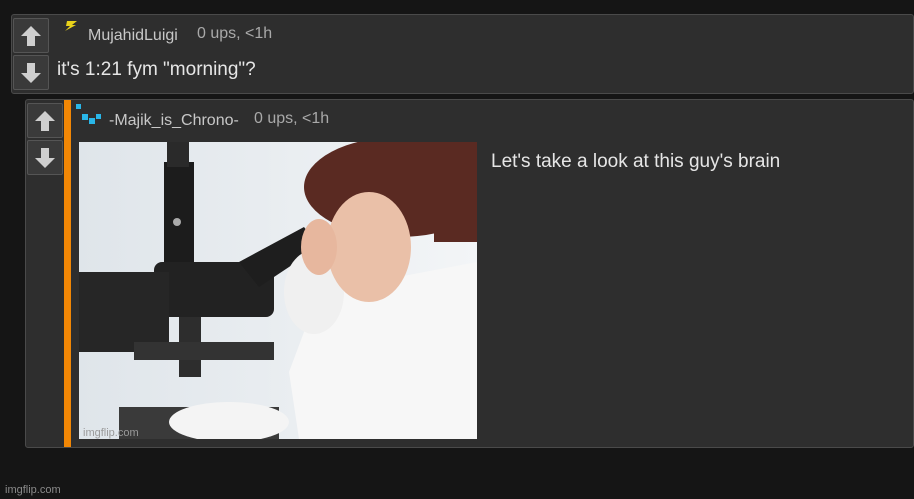 Image resolution: width=914 pixels, height=499 pixels. Describe the element at coordinates (636, 161) in the screenshot. I see `comment-text: Let's take a look at this guy's brain` at that location.